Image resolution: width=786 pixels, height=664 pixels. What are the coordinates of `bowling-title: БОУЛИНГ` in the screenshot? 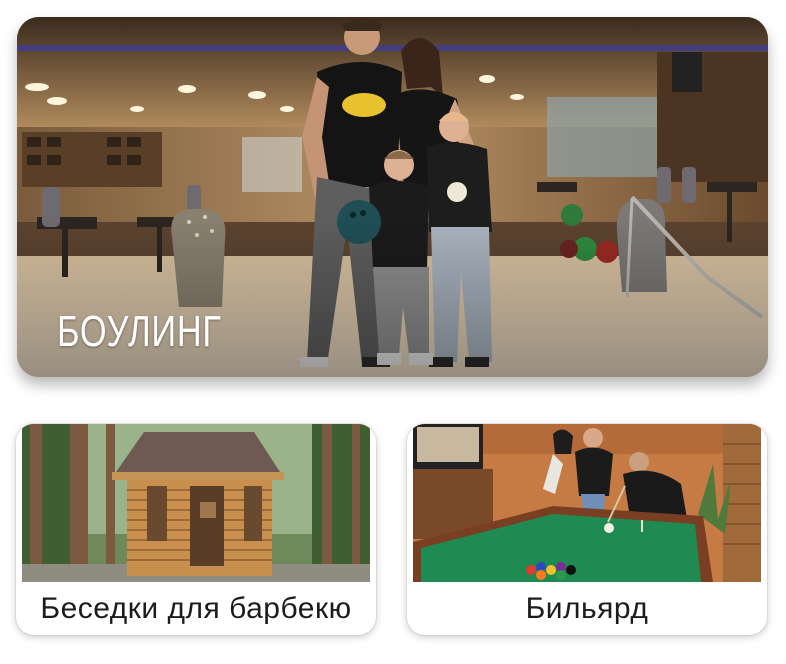 It's located at (139, 331).